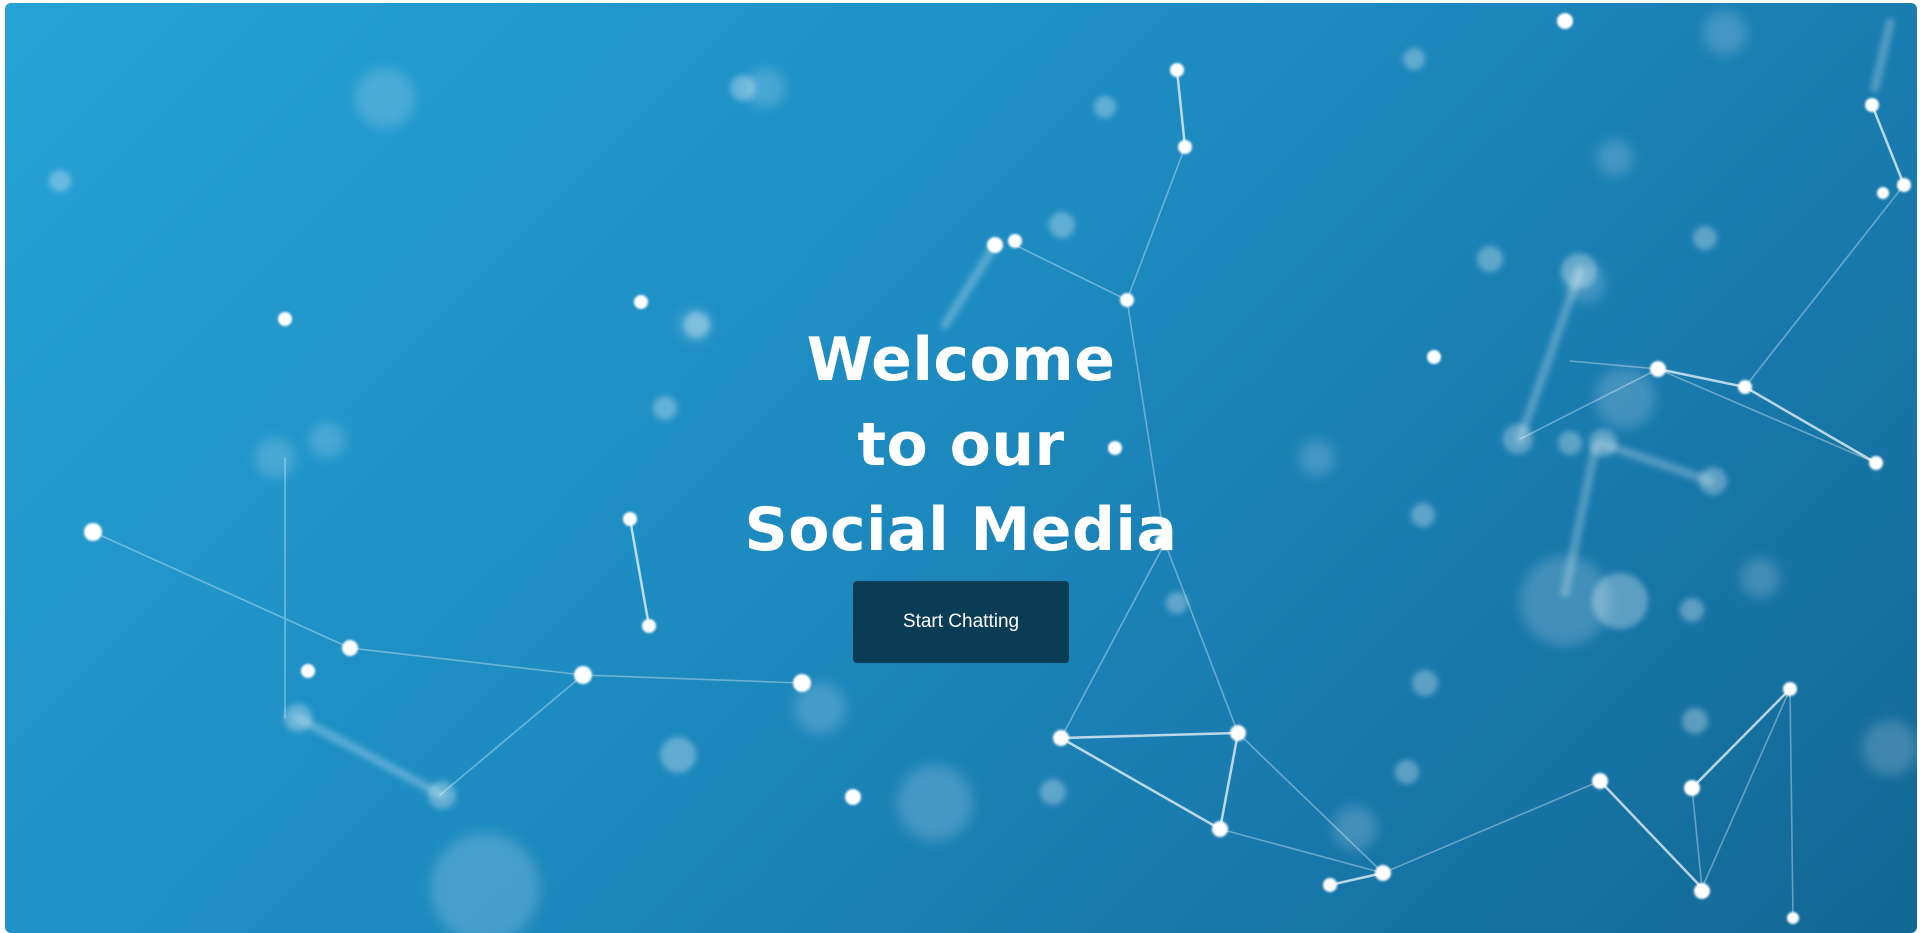  I want to click on hero-title-line-2: to our, so click(961, 445).